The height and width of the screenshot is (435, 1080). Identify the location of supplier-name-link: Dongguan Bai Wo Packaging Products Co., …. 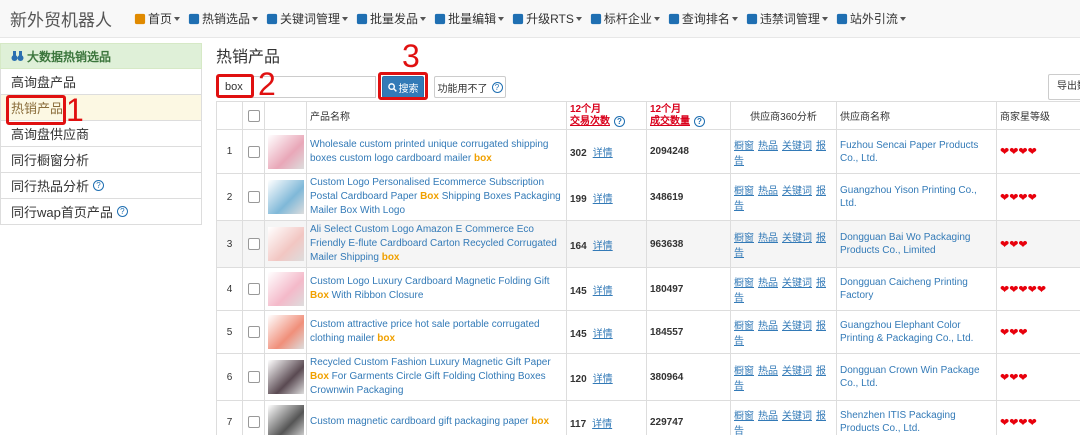
(916, 244).